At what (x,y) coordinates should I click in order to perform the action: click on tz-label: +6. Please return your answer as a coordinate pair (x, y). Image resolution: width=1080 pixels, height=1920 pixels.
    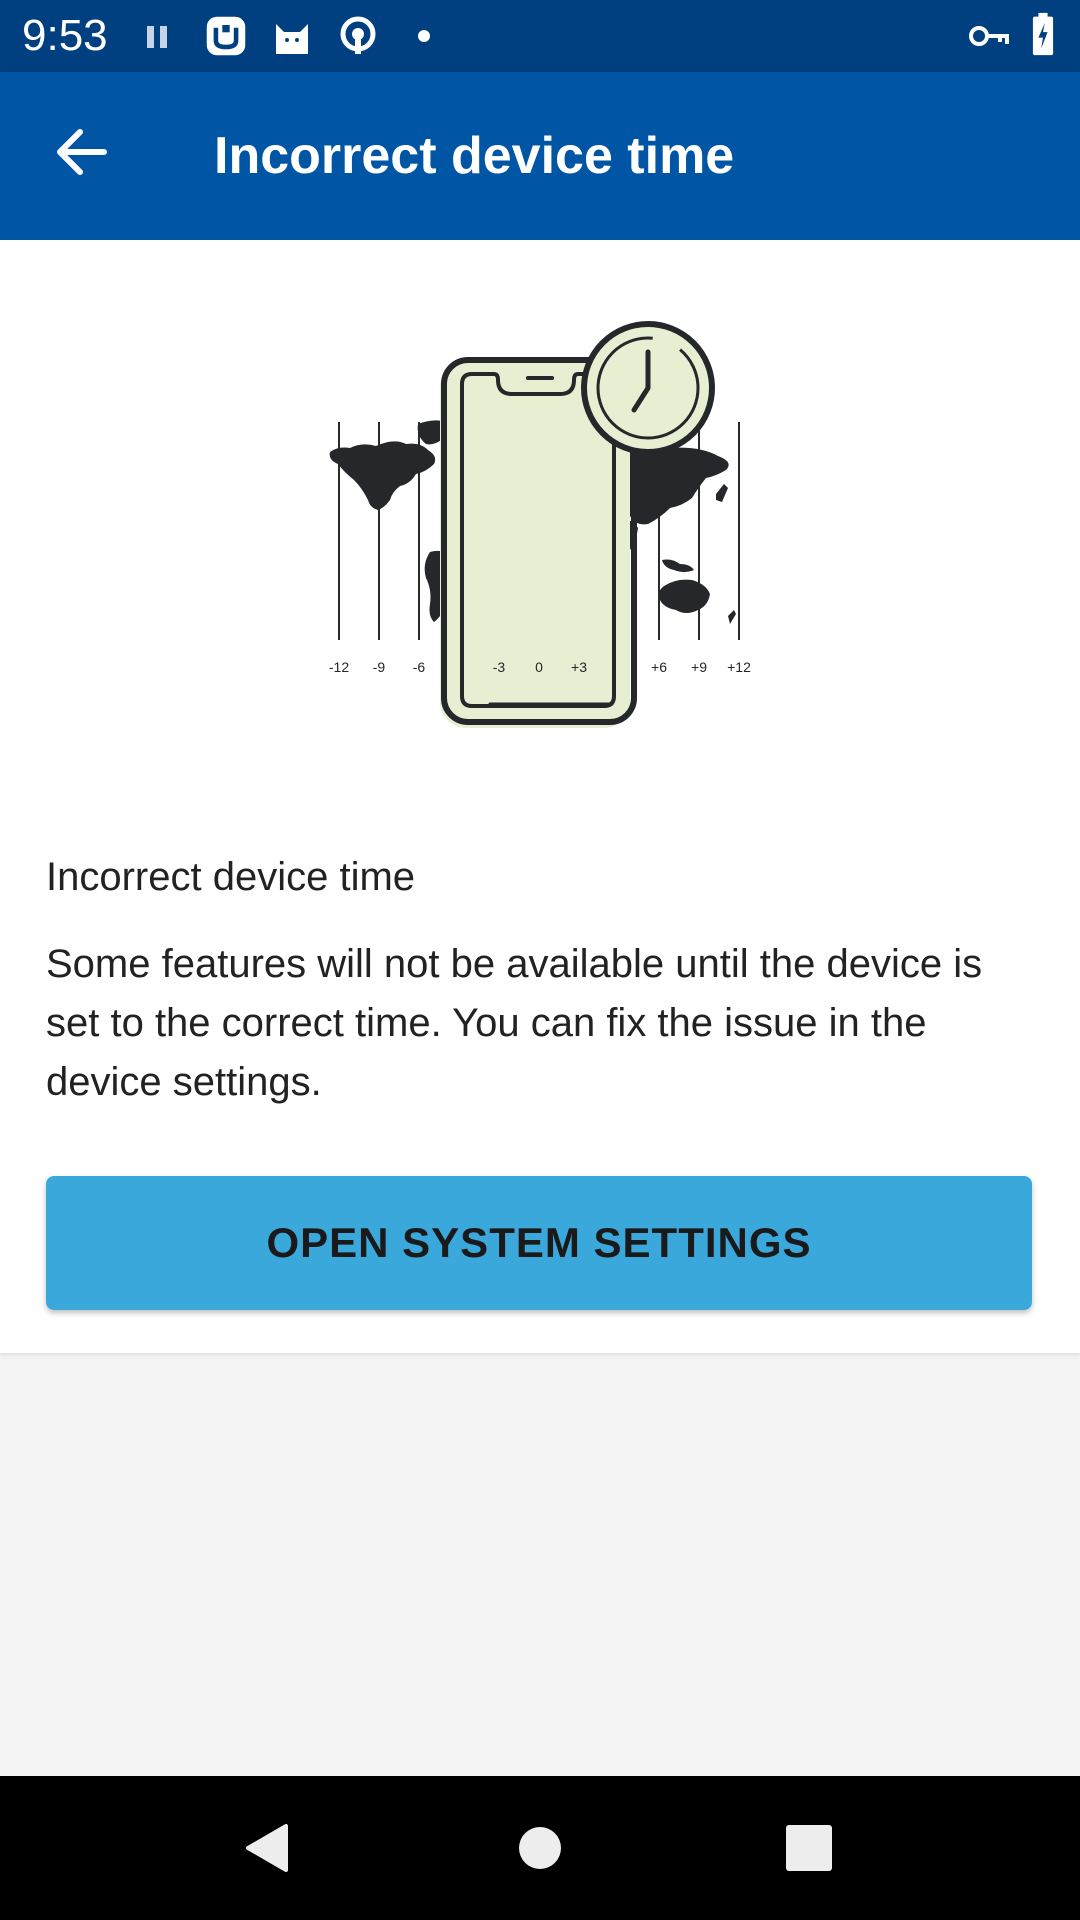
    Looking at the image, I should click on (659, 667).